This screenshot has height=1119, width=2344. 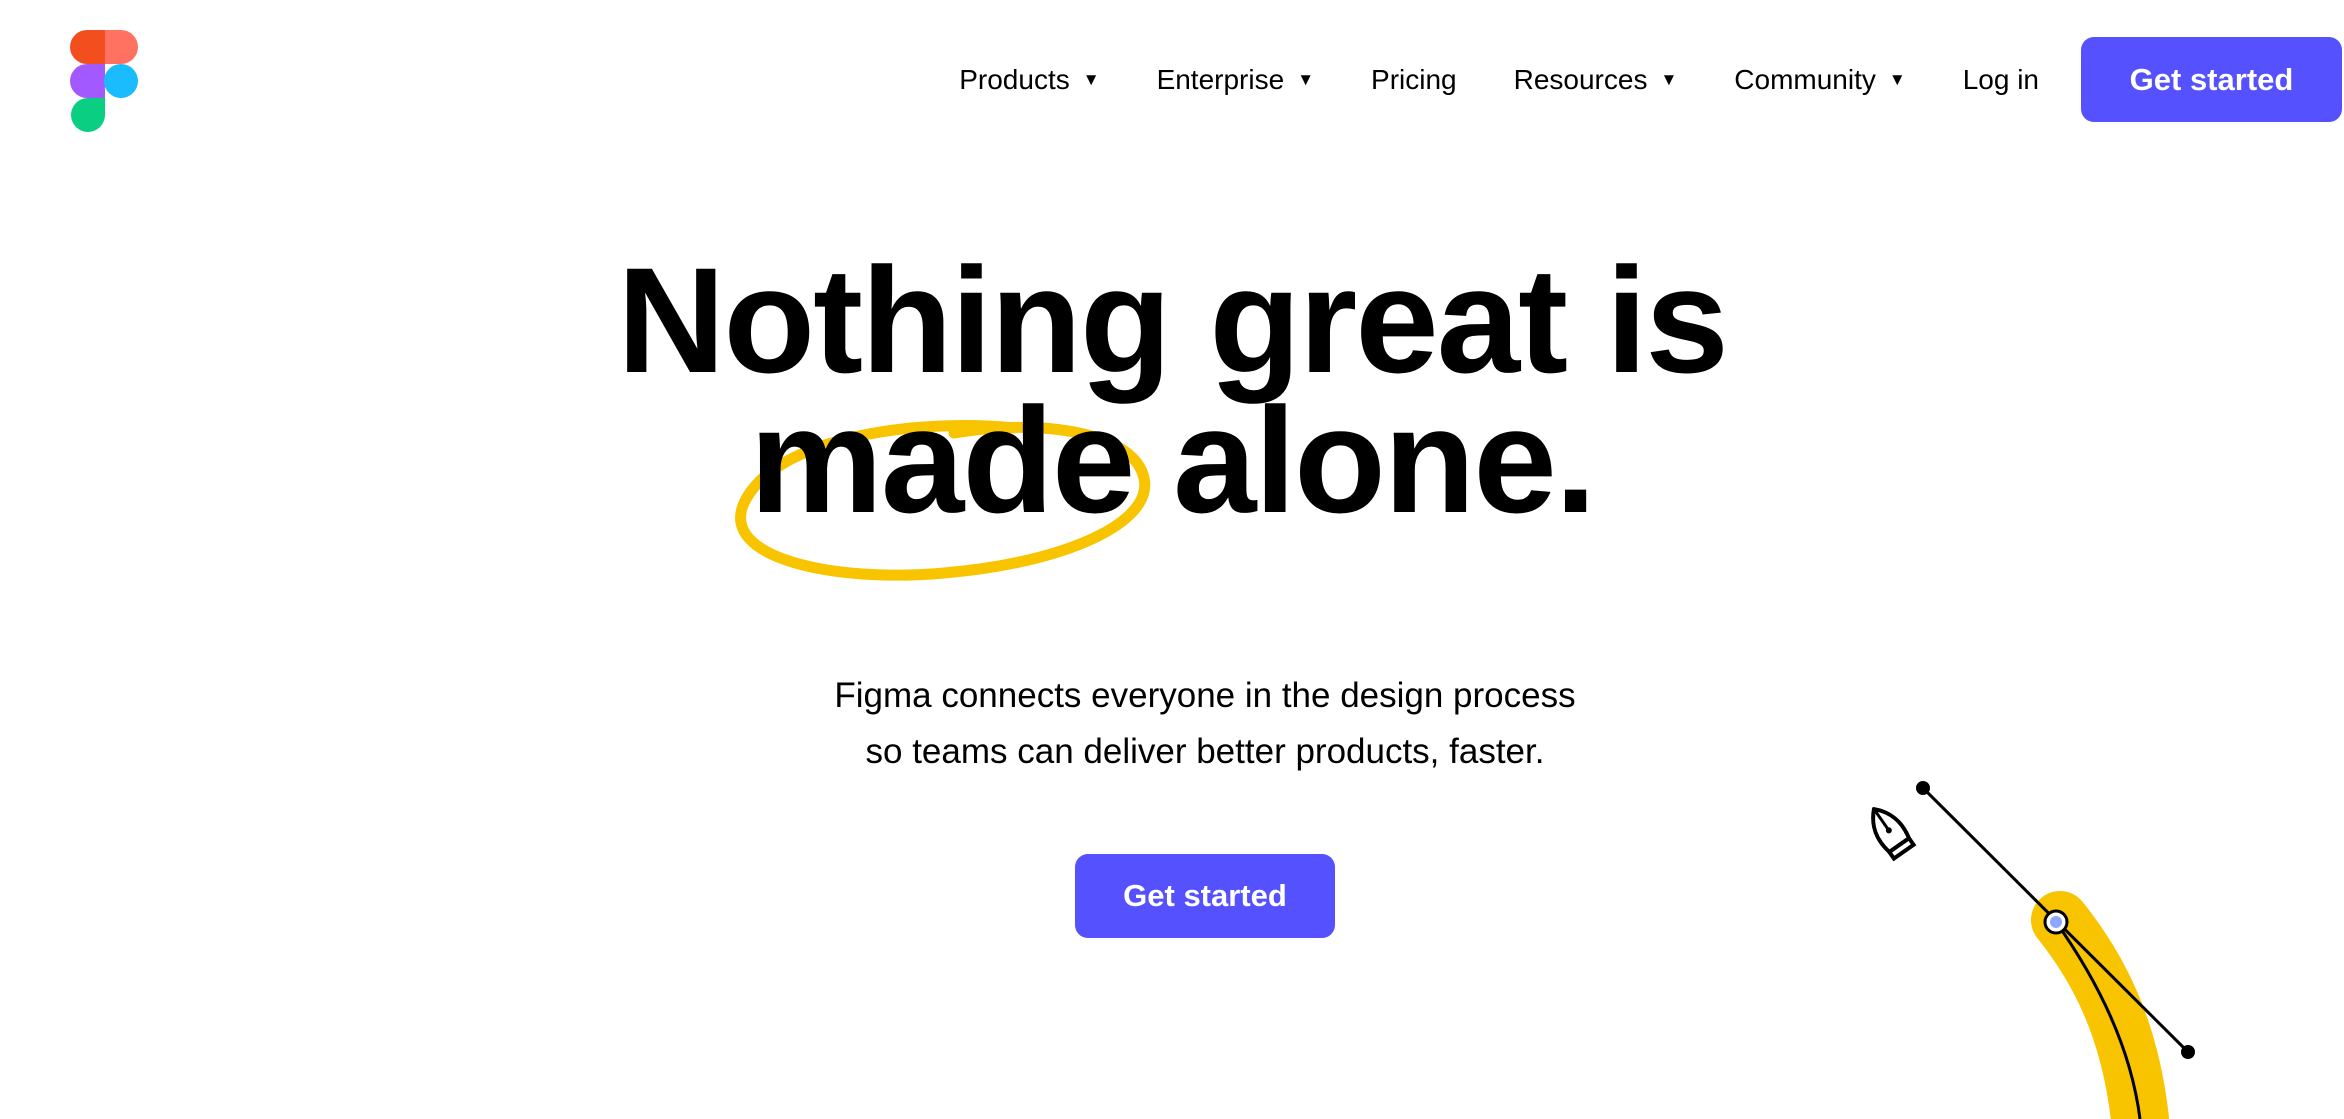 What do you see at coordinates (1580, 79) in the screenshot?
I see `nav-item-label: Resources` at bounding box center [1580, 79].